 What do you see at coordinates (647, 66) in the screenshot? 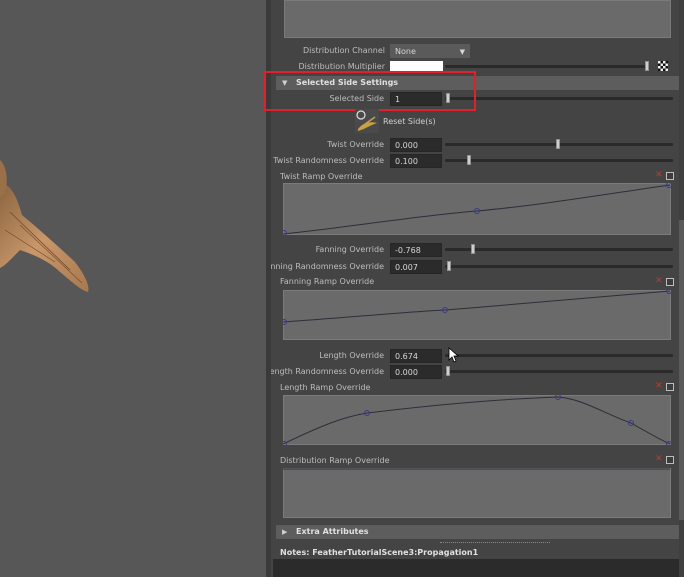
I see `distribution-multiplier-slider-handle` at bounding box center [647, 66].